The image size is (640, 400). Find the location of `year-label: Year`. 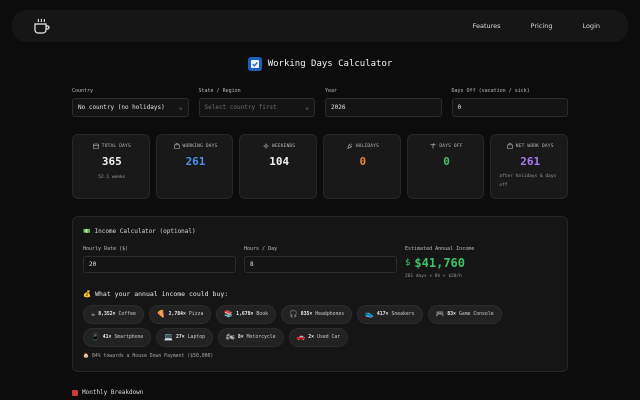

year-label: Year is located at coordinates (331, 91).